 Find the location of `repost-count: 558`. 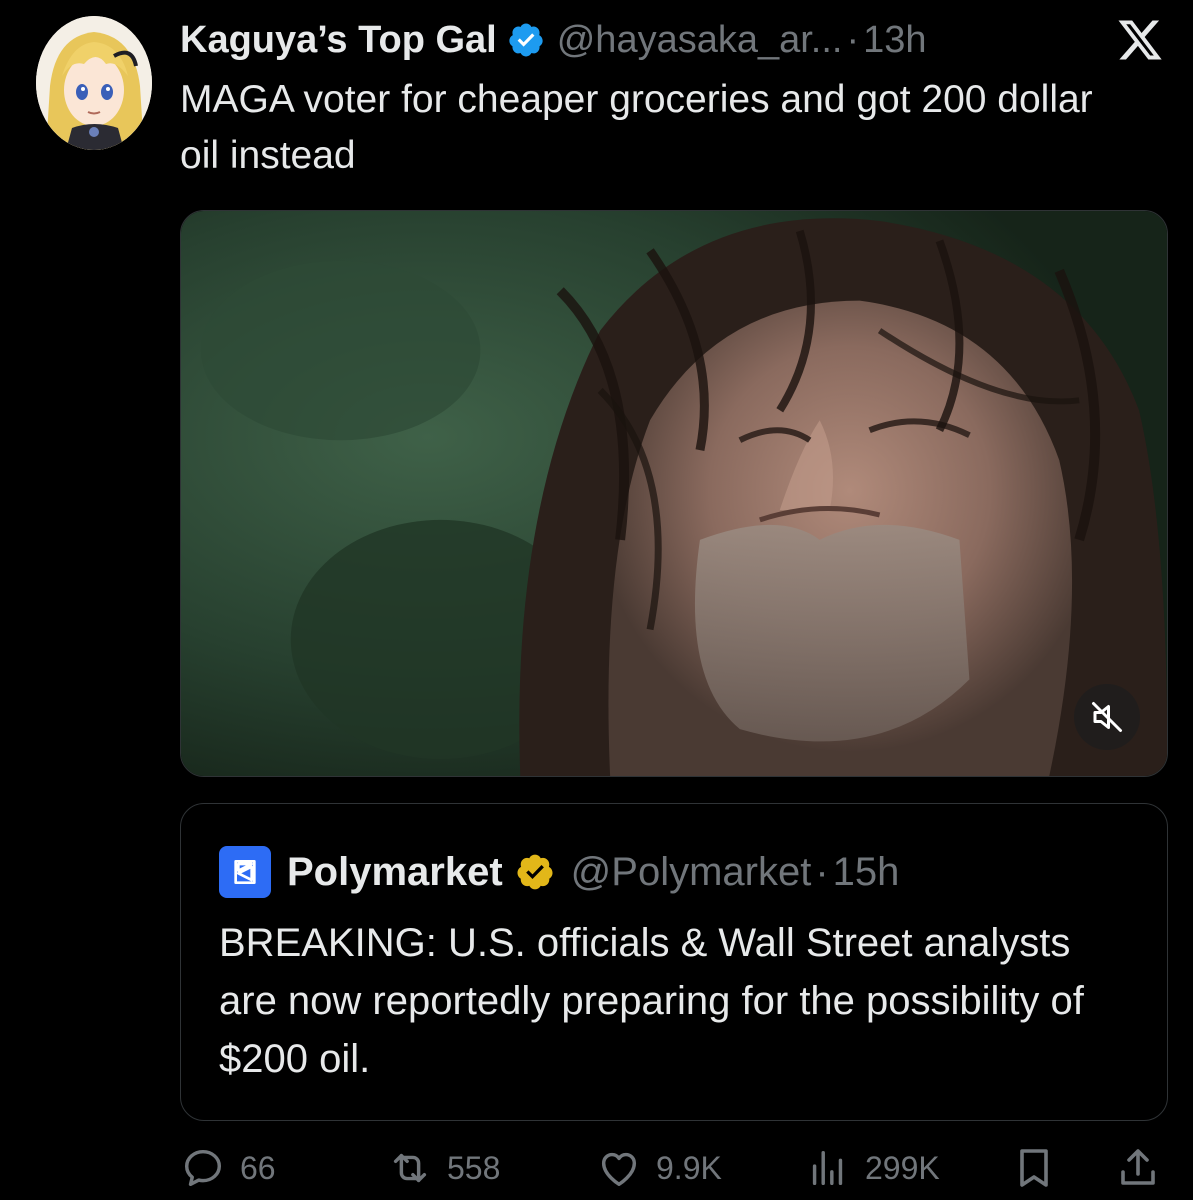

repost-count: 558 is located at coordinates (474, 1167).